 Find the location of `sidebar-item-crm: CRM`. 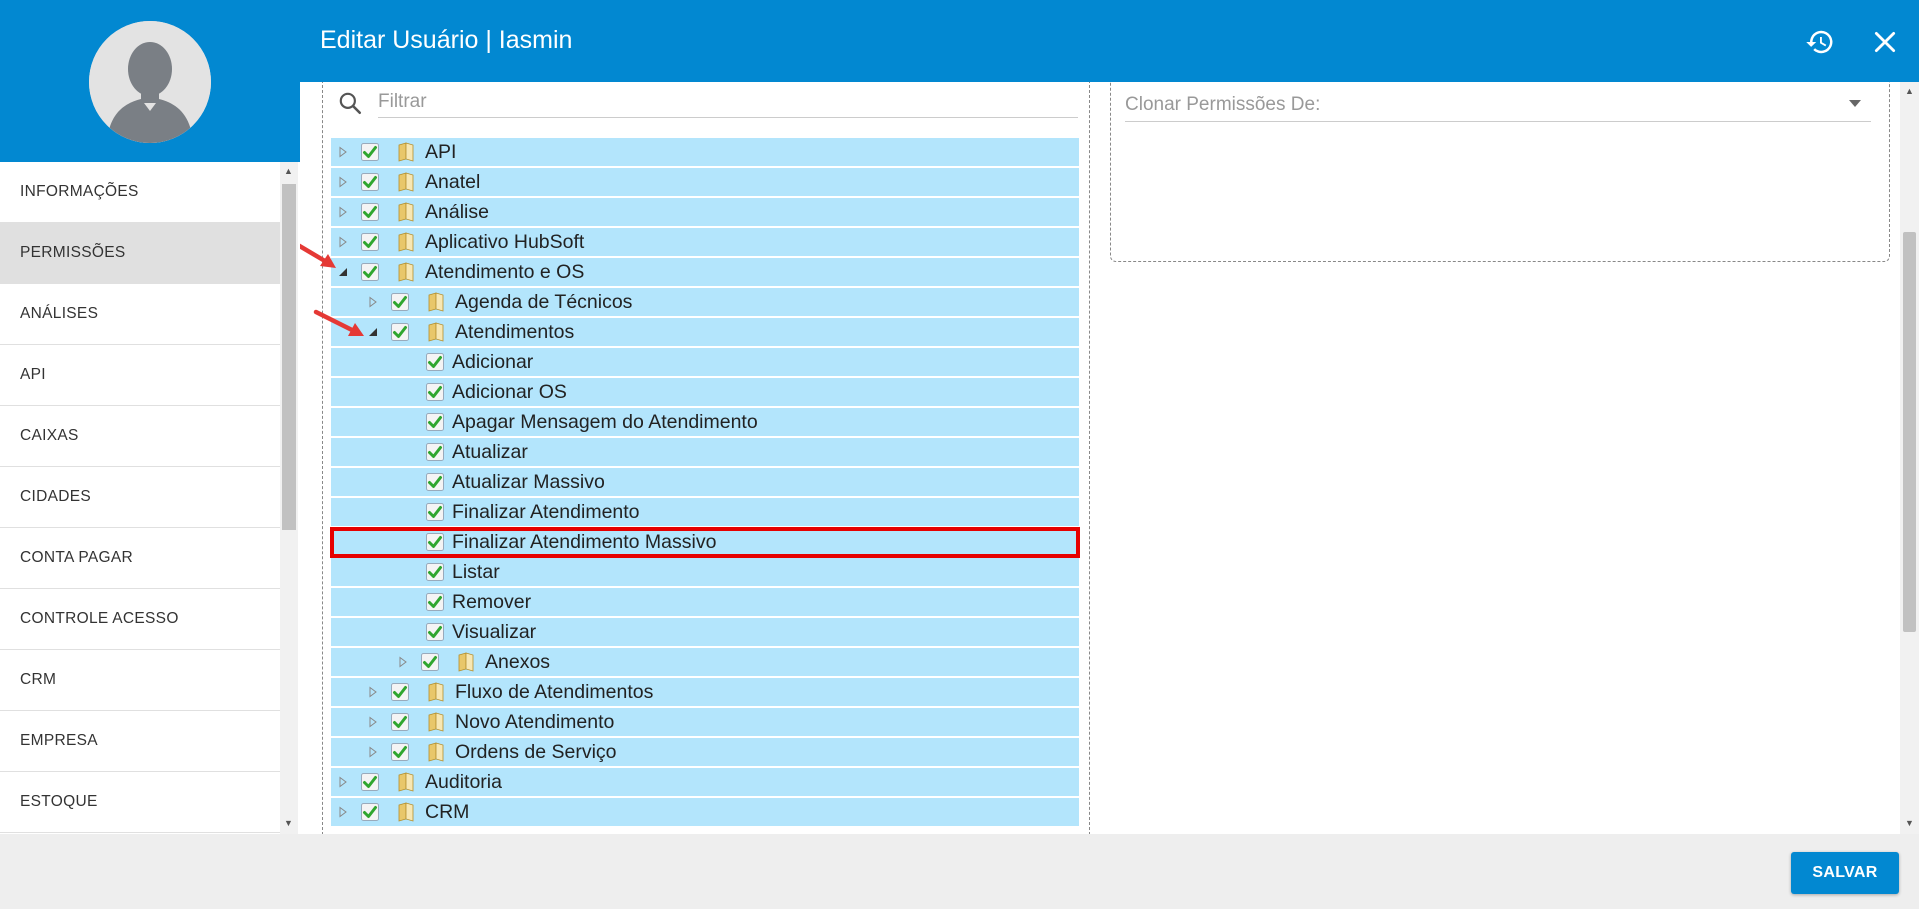

sidebar-item-crm: CRM is located at coordinates (140, 680).